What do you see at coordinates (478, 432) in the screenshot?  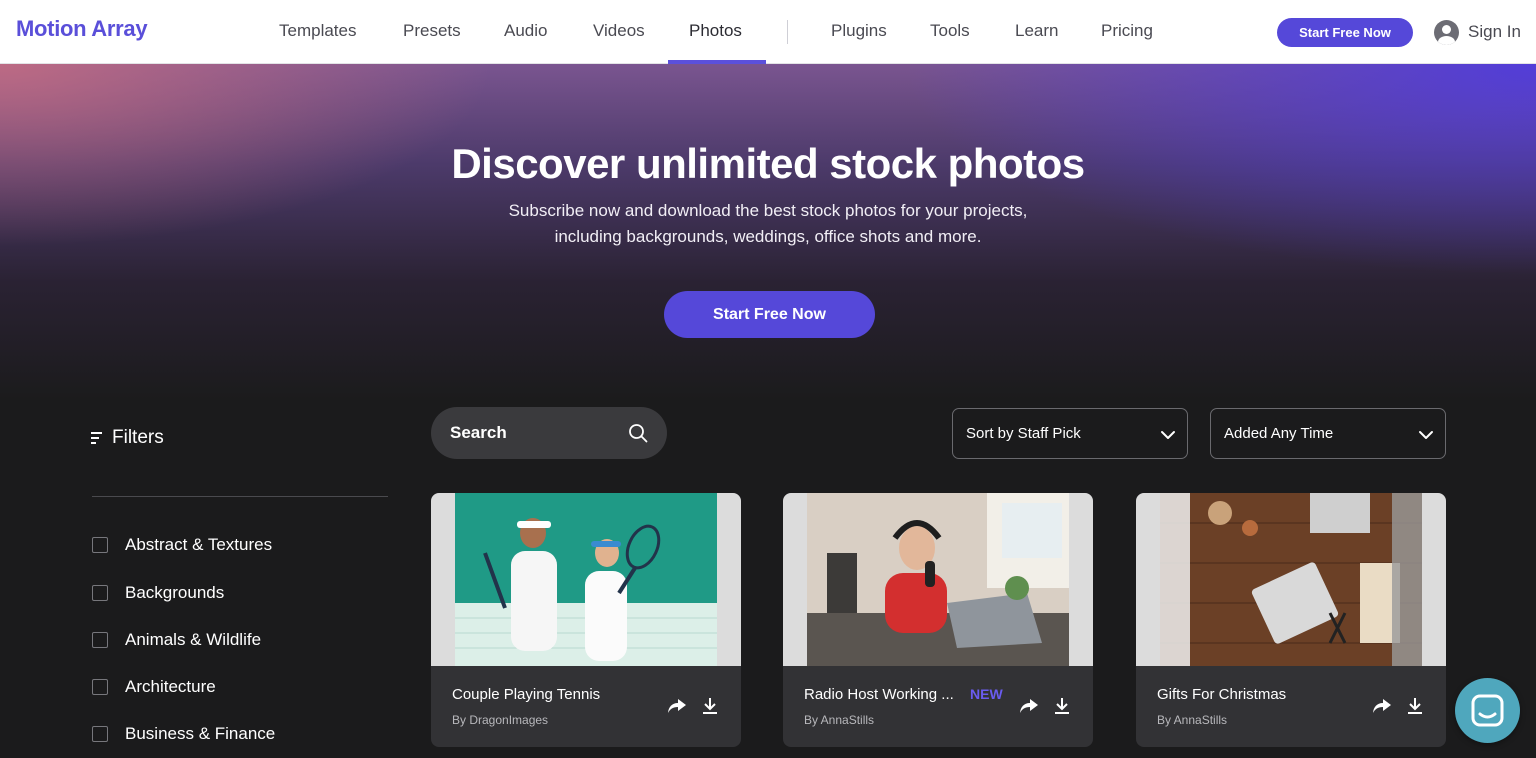 I see `search-placeholder: Search` at bounding box center [478, 432].